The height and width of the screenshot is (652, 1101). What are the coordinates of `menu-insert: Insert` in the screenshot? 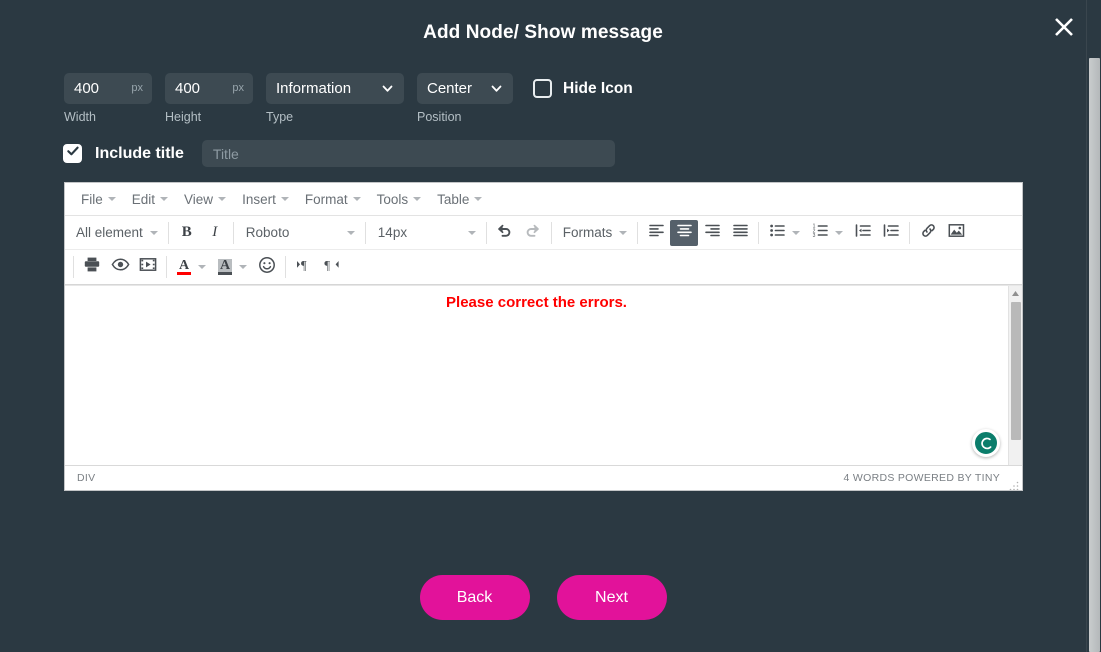 It's located at (265, 199).